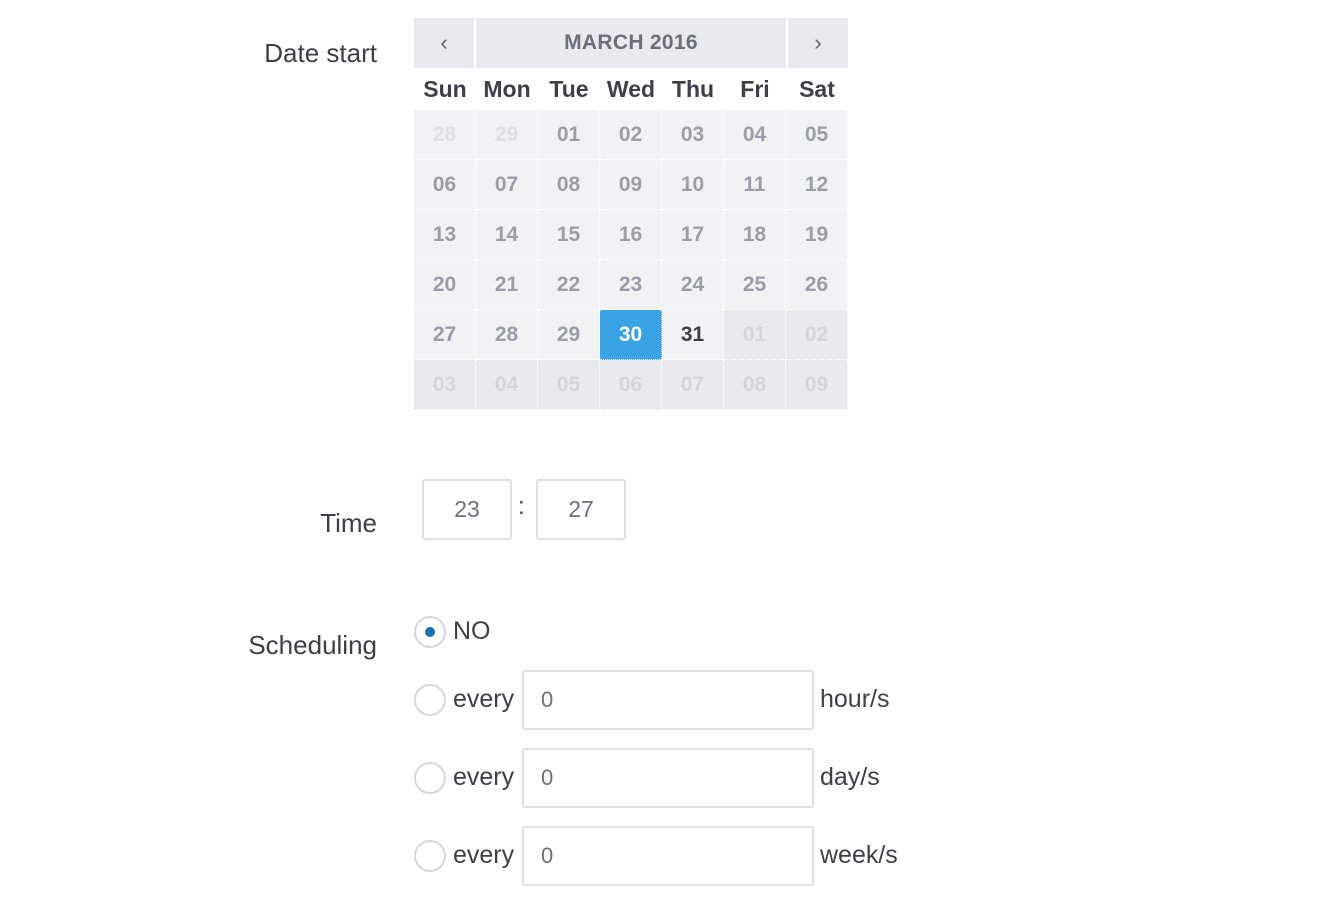 The image size is (1326, 898). What do you see at coordinates (430, 700) in the screenshot?
I see `scheduling-hours-radio` at bounding box center [430, 700].